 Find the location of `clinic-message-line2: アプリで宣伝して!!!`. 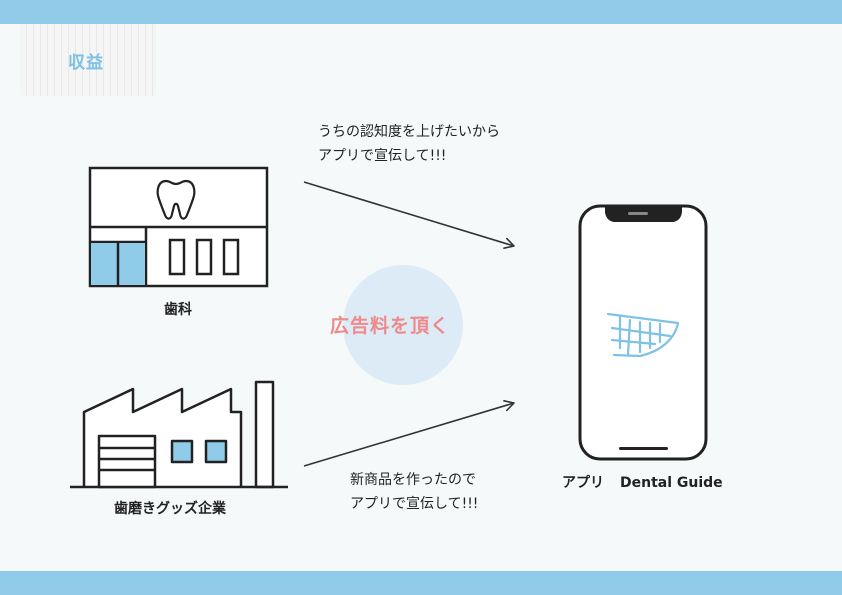

clinic-message-line2: アプリで宣伝して!!! is located at coordinates (382, 156).